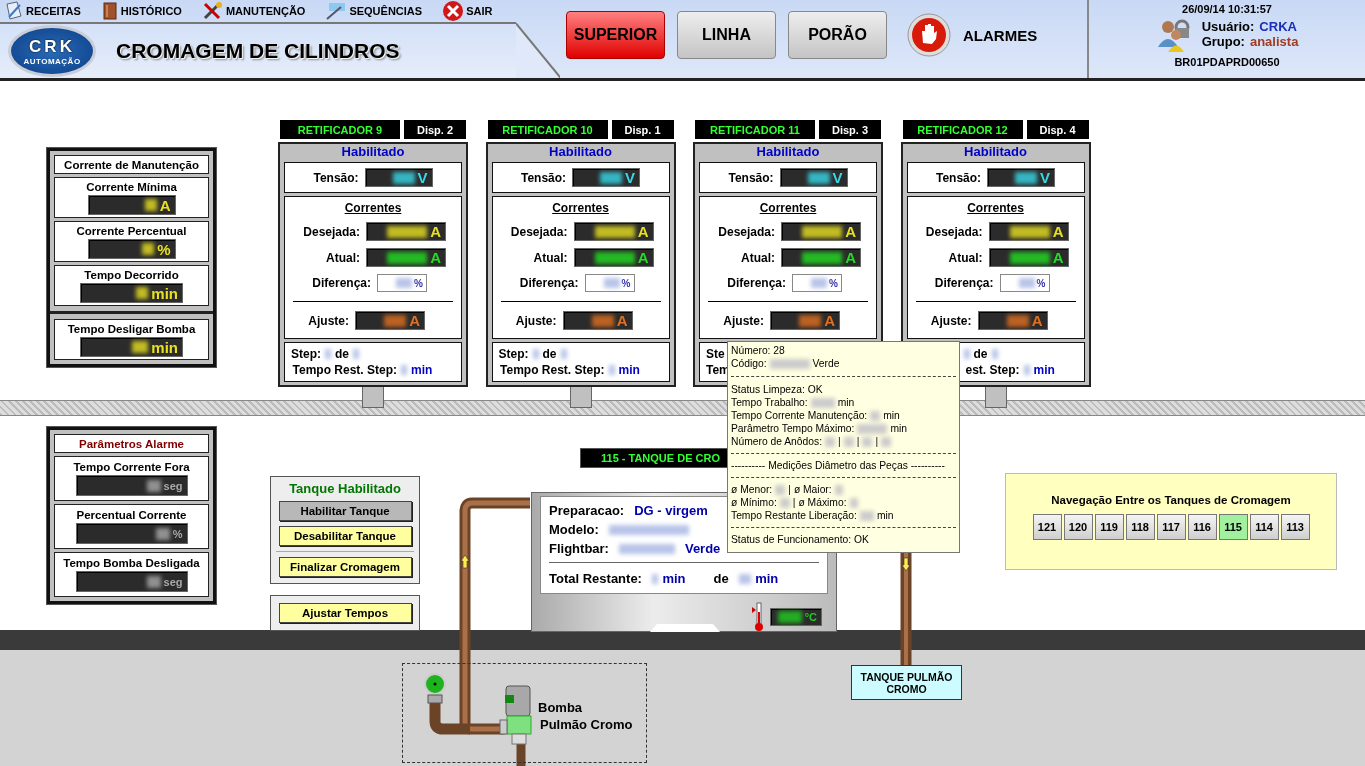  What do you see at coordinates (1078, 527) in the screenshot?
I see `tank-button: 120` at bounding box center [1078, 527].